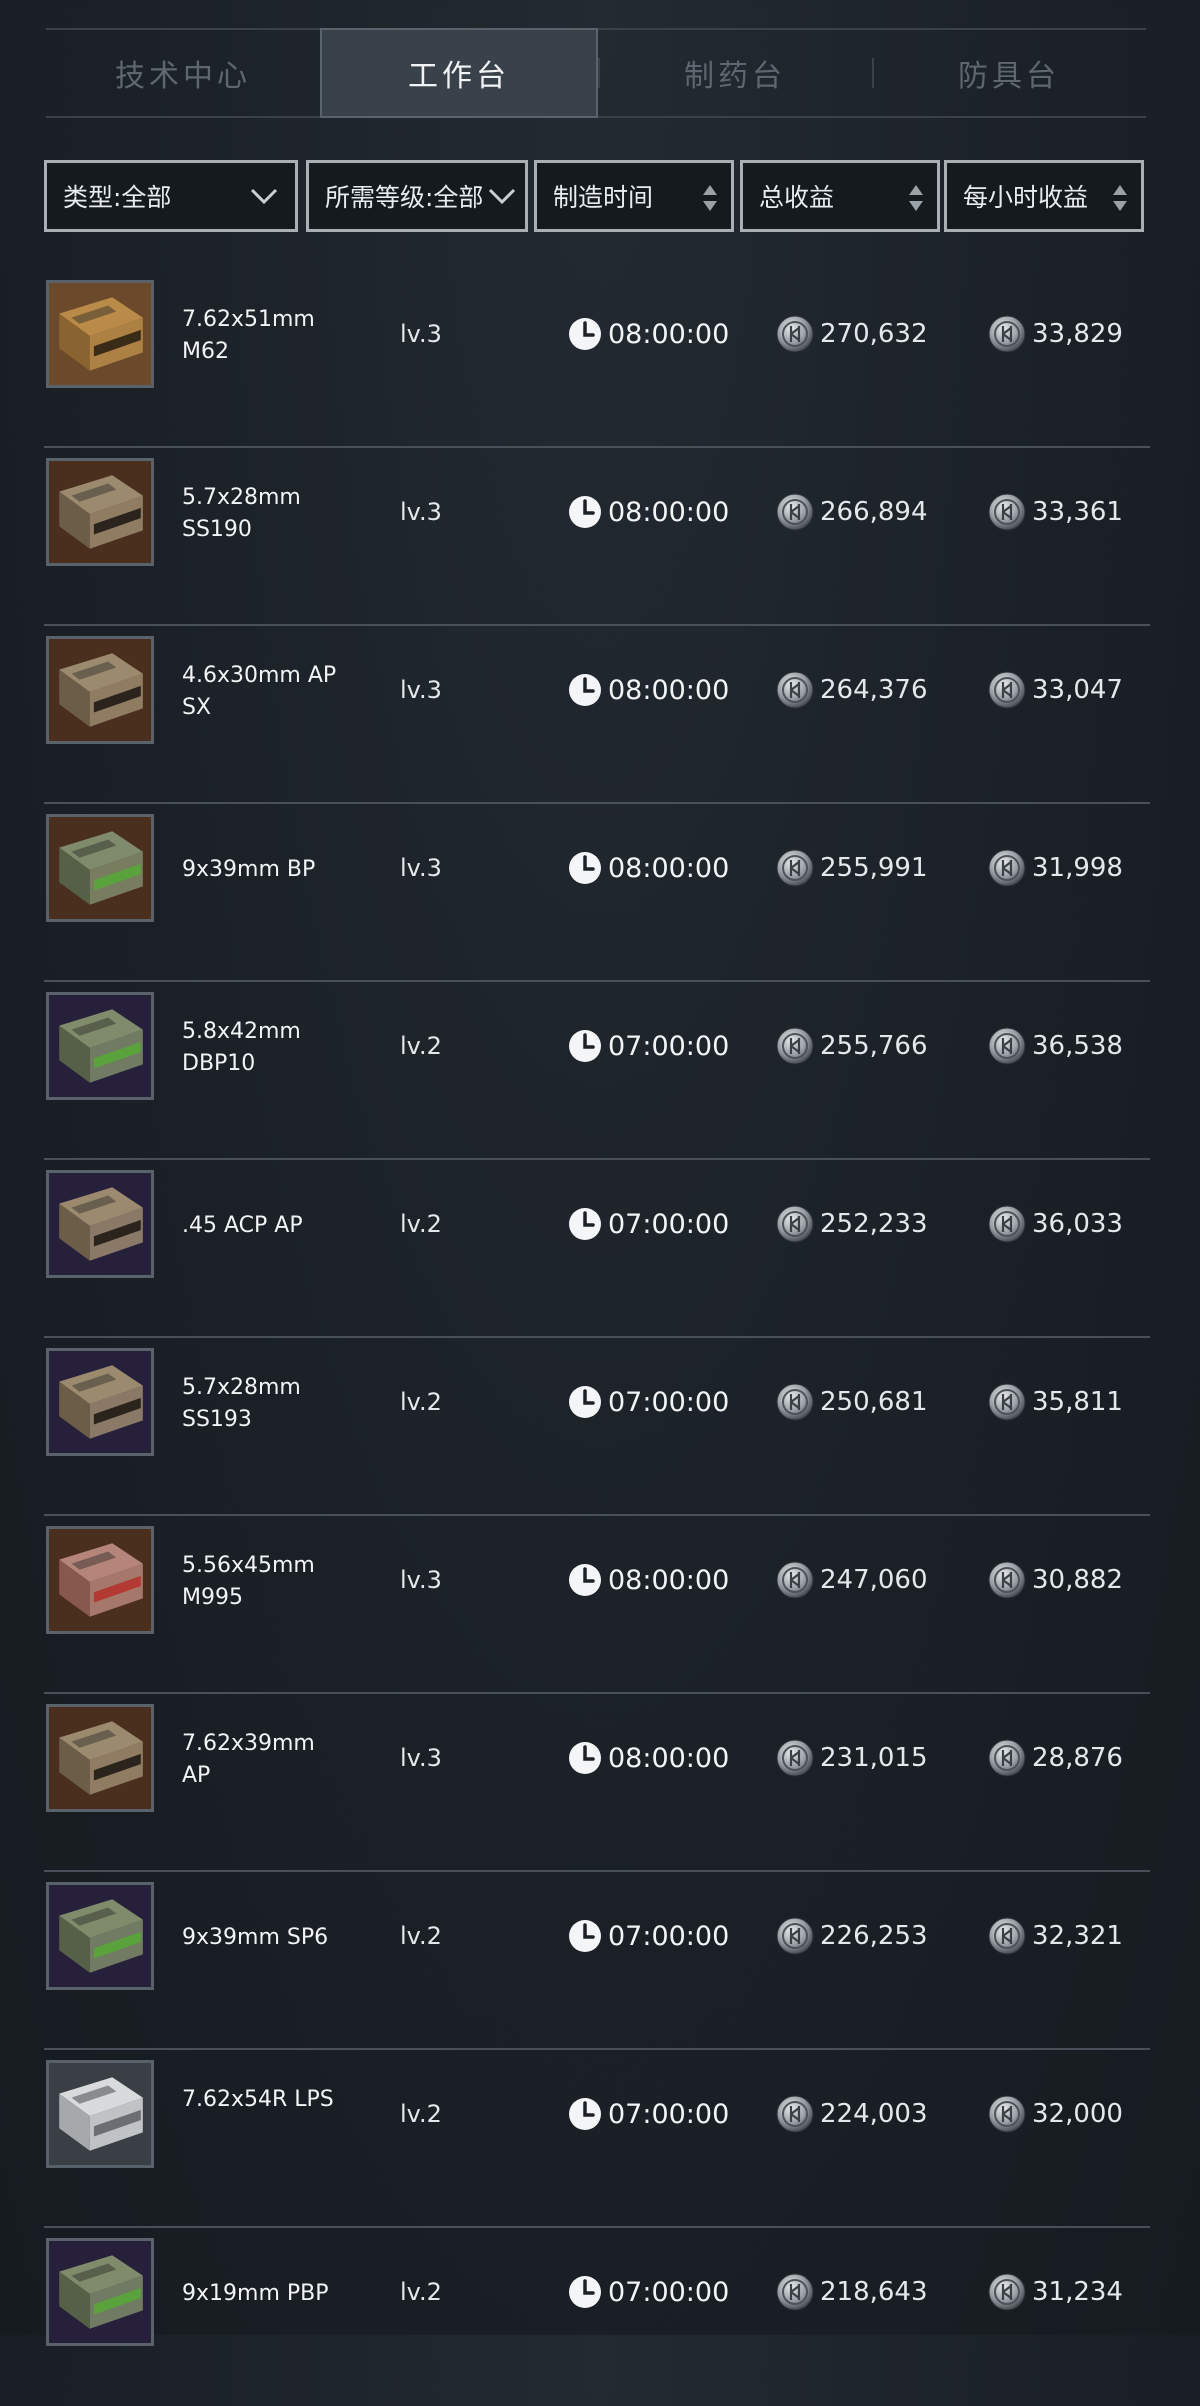  Describe the element at coordinates (852, 334) in the screenshot. I see `total-profit: 270,632` at that location.